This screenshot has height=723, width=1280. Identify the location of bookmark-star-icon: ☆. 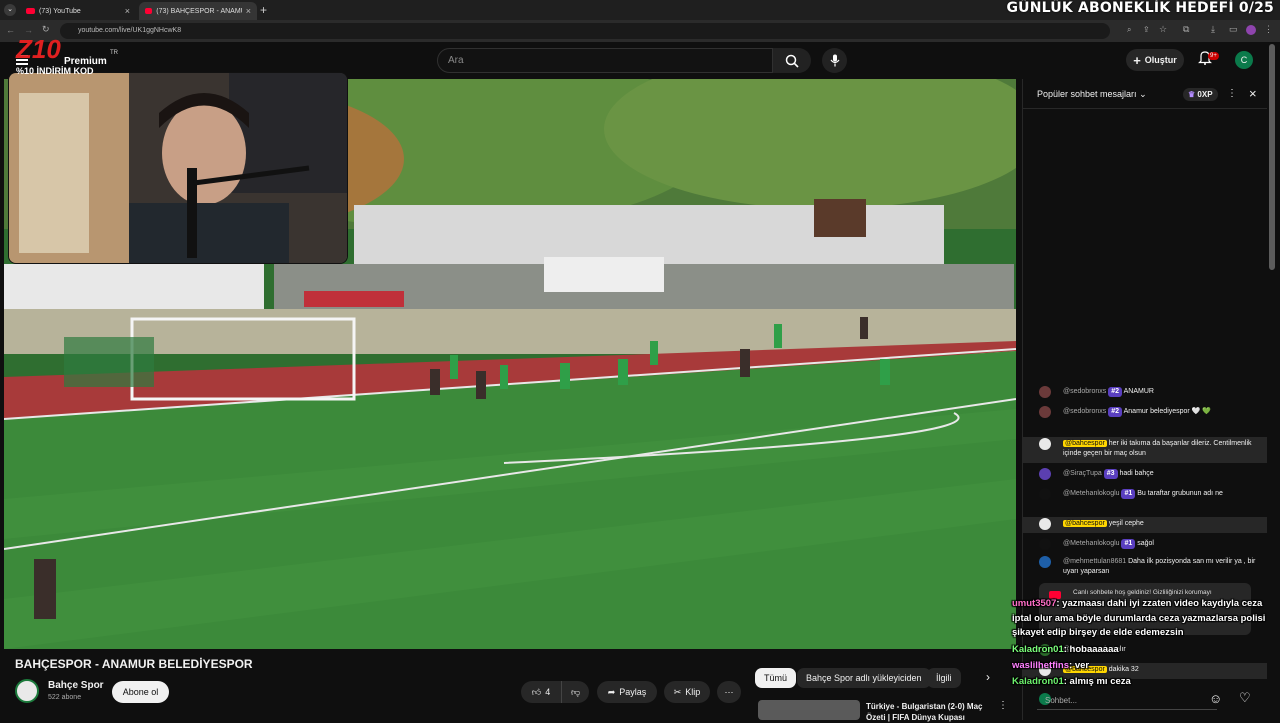
(1163, 29).